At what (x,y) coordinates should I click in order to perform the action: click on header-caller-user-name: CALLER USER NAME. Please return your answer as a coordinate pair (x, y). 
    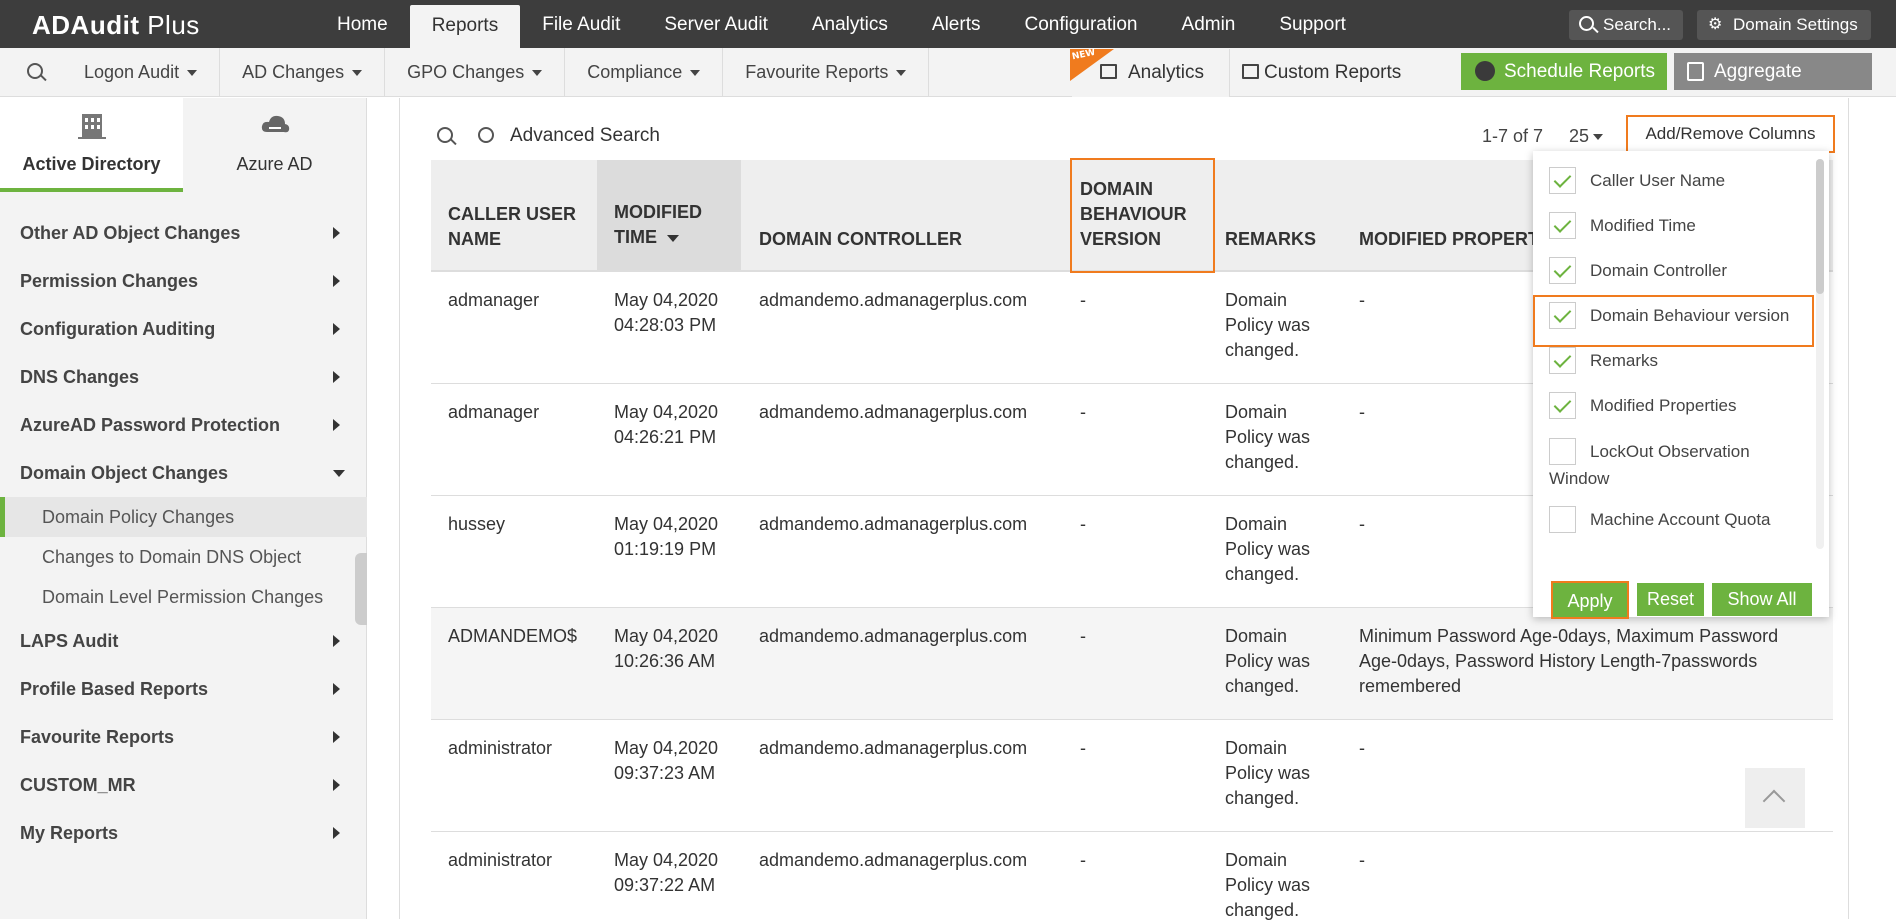
    Looking at the image, I should click on (523, 227).